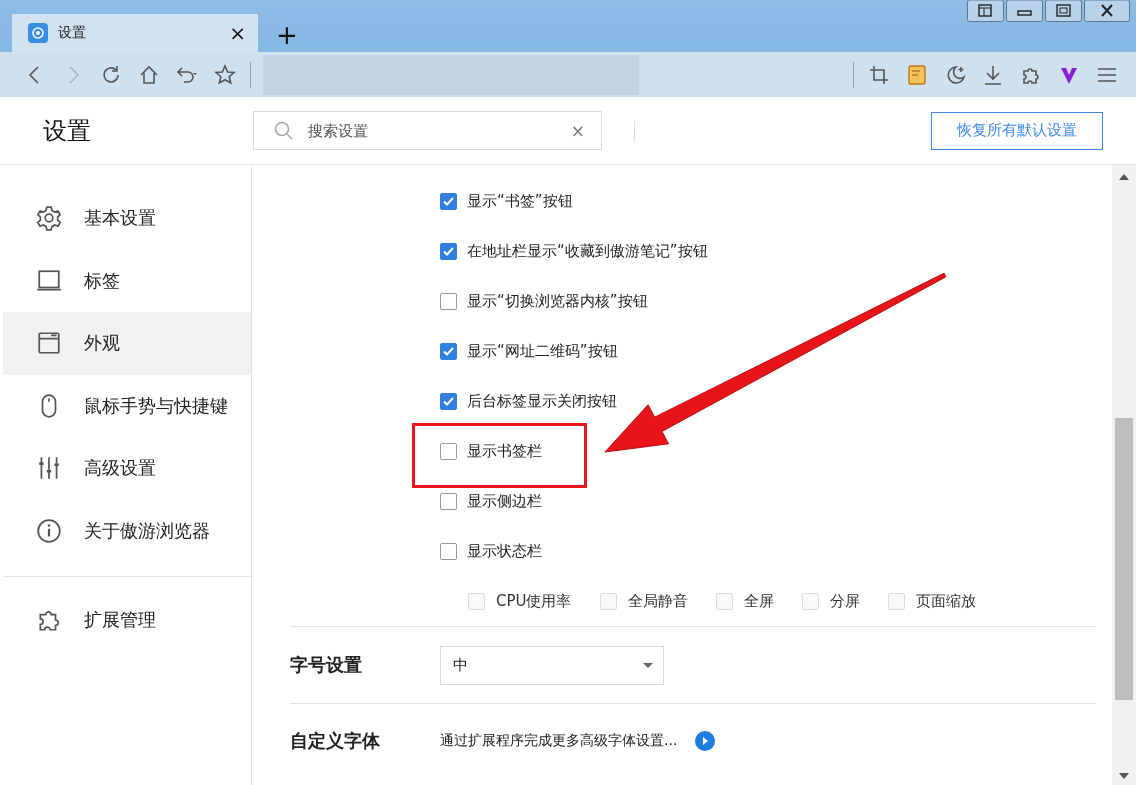  I want to click on section-label: 自定义字体, so click(335, 741).